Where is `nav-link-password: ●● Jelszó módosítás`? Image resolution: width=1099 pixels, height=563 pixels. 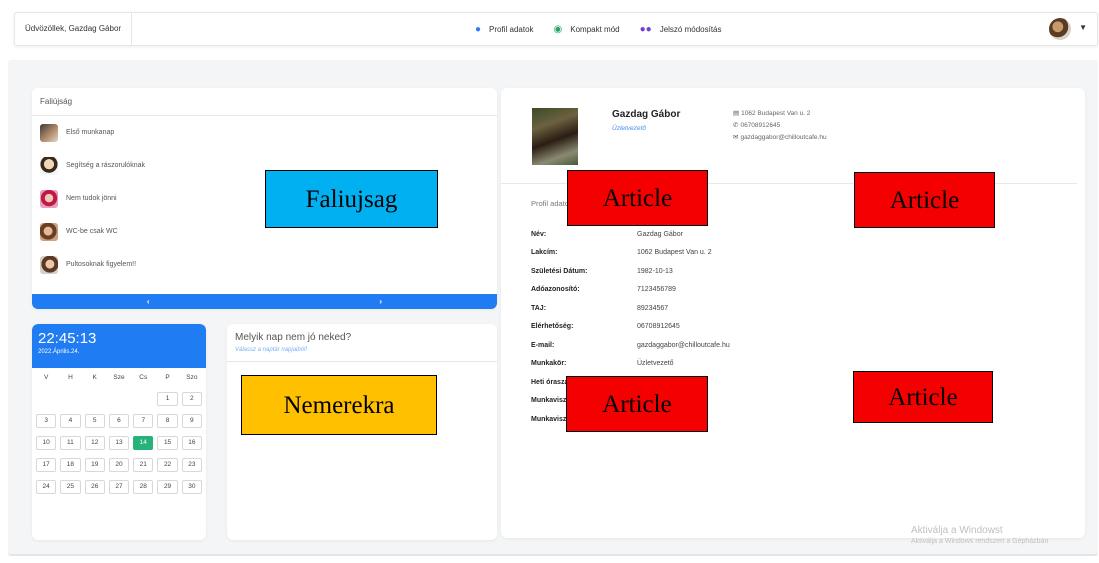
nav-link-password: ●● Jelszó módosítás is located at coordinates (681, 29).